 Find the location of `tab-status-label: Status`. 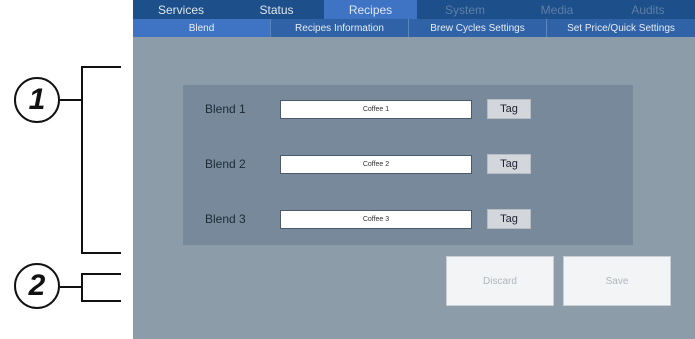

tab-status-label: Status is located at coordinates (276, 9).